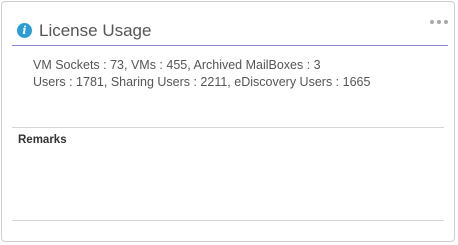 The height and width of the screenshot is (245, 458). What do you see at coordinates (24, 30) in the screenshot?
I see `info-icon: i` at bounding box center [24, 30].